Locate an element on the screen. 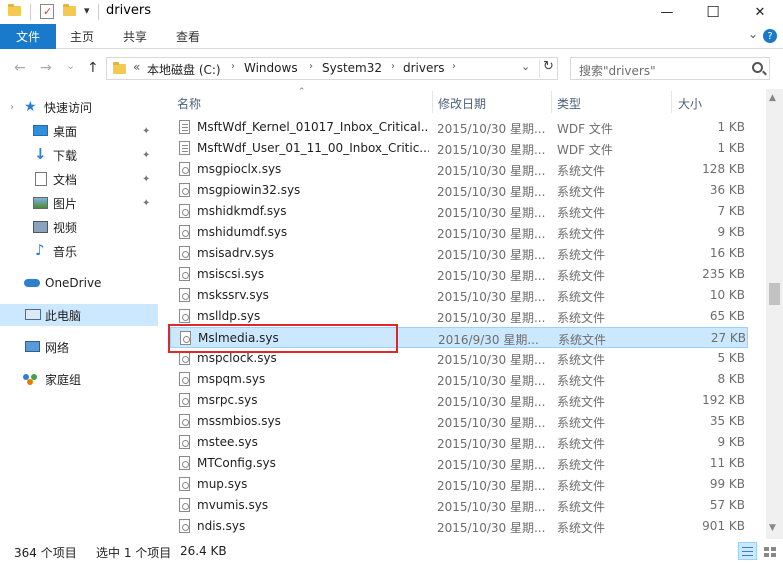 This screenshot has height=564, width=783. table-row: Mslmedia.sys 2016/9/30 星期... 系统文件 27 KB is located at coordinates (459, 337).